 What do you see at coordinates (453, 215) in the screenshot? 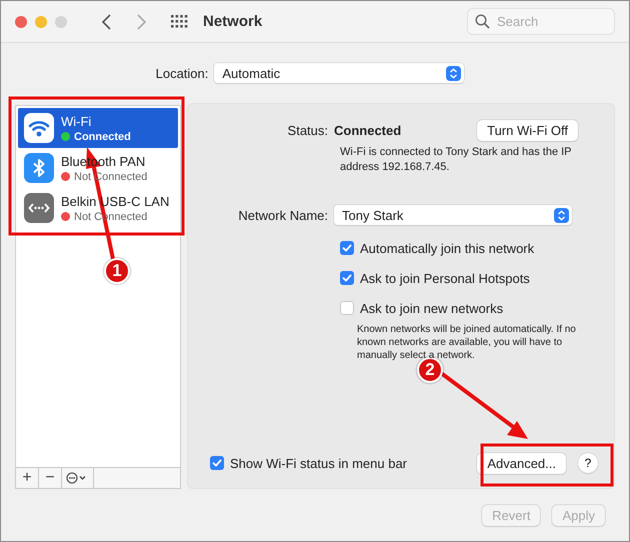
I see `network-name-select: Tony Stark` at bounding box center [453, 215].